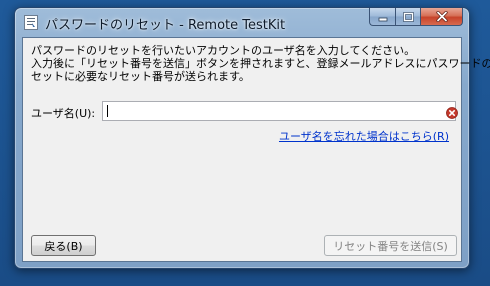 This screenshot has width=490, height=286. Describe the element at coordinates (165, 25) in the screenshot. I see `window-title: パスワードのリセット - Remote TestKit` at that location.